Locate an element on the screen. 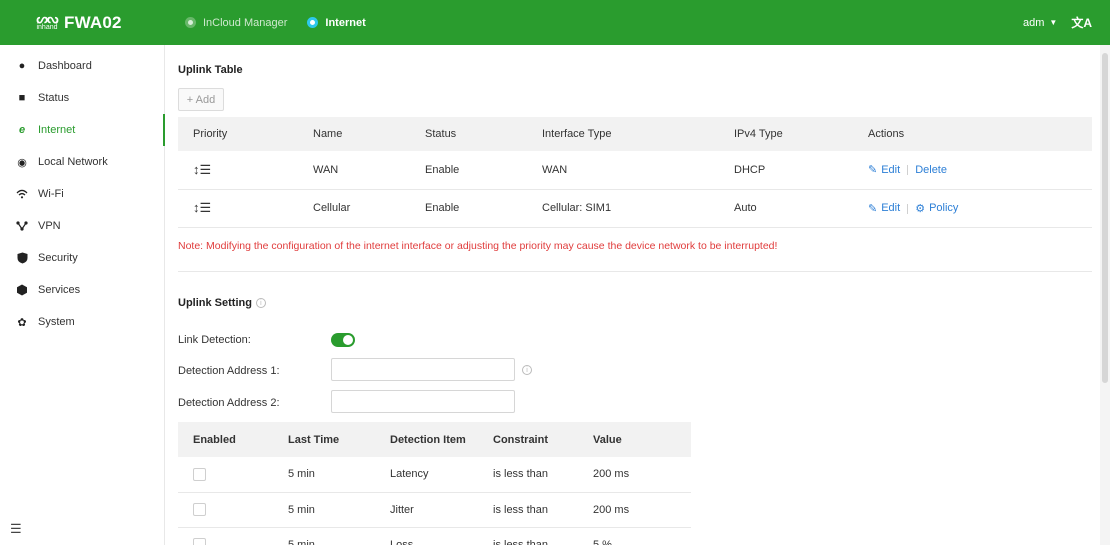 Image resolution: width=1110 pixels, height=545 pixels. sidebar-item-label: Dashboard is located at coordinates (65, 66).